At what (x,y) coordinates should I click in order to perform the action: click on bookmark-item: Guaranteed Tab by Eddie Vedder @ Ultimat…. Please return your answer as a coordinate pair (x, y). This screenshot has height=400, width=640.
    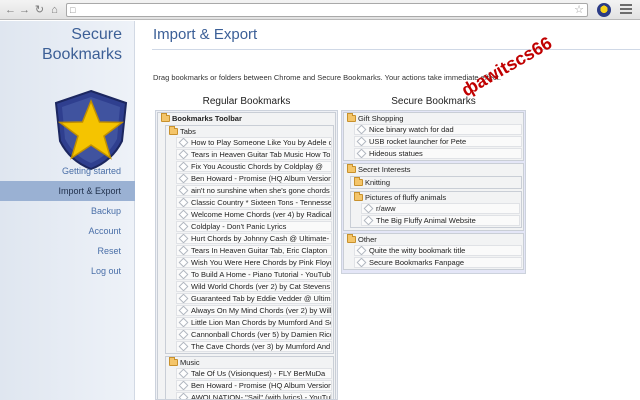
    Looking at the image, I should click on (254, 298).